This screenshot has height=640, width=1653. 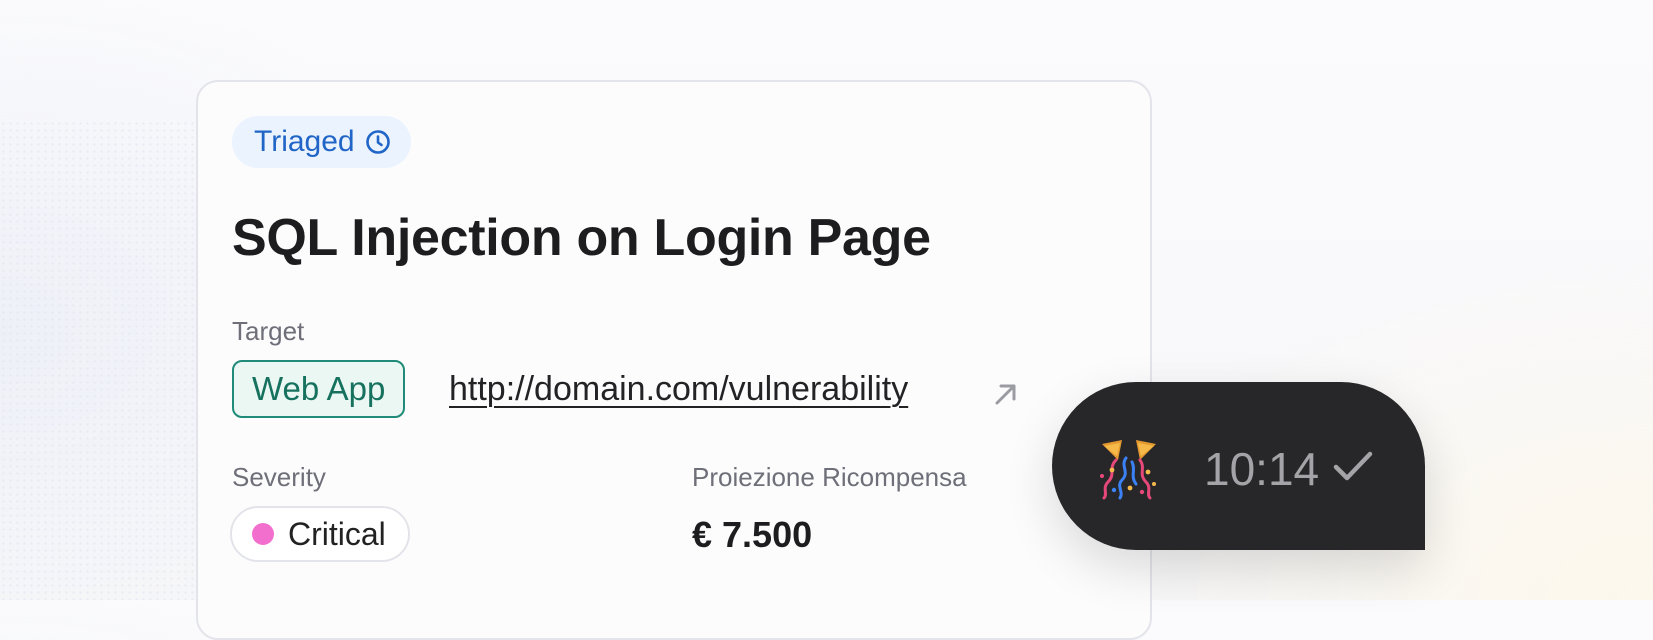 What do you see at coordinates (337, 533) in the screenshot?
I see `severity-value: Critical` at bounding box center [337, 533].